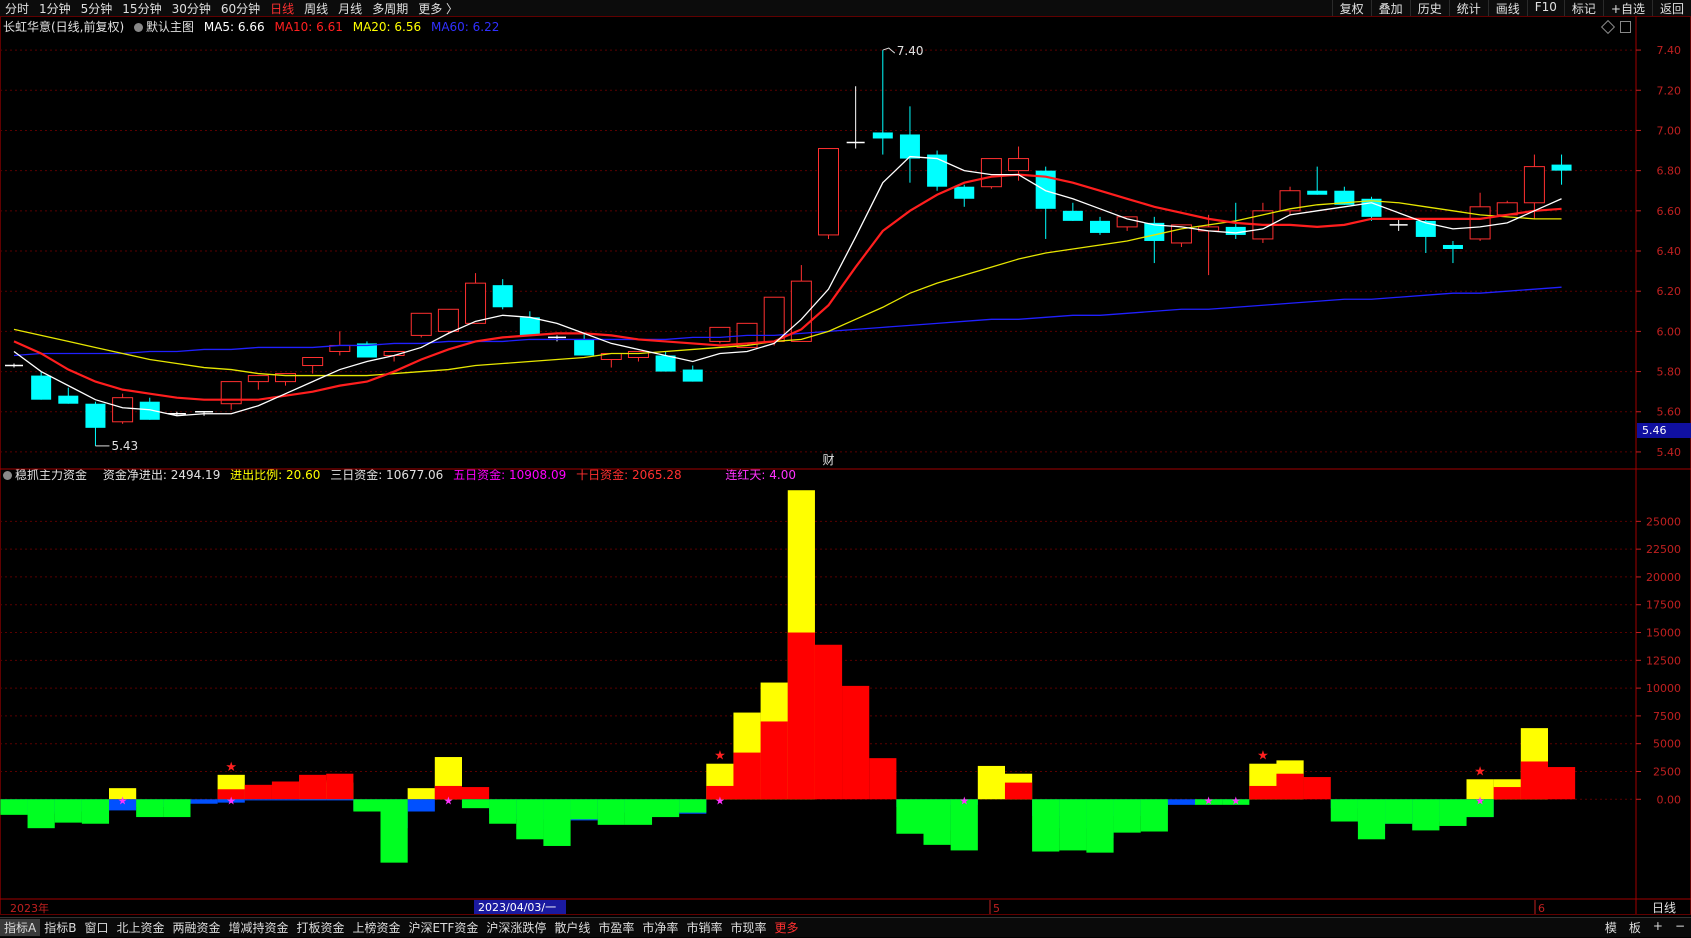  I want to click on indicator-tab-12: 市净率, so click(660, 927).